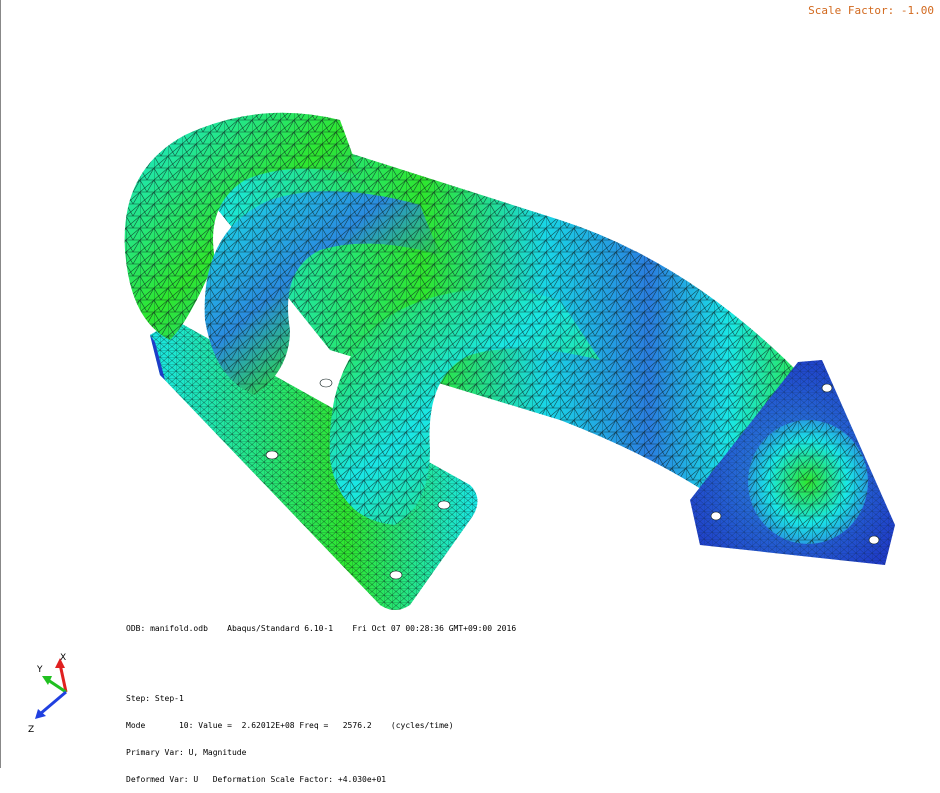  Describe the element at coordinates (39, 670) in the screenshot. I see `y-axis-label: Y` at that location.